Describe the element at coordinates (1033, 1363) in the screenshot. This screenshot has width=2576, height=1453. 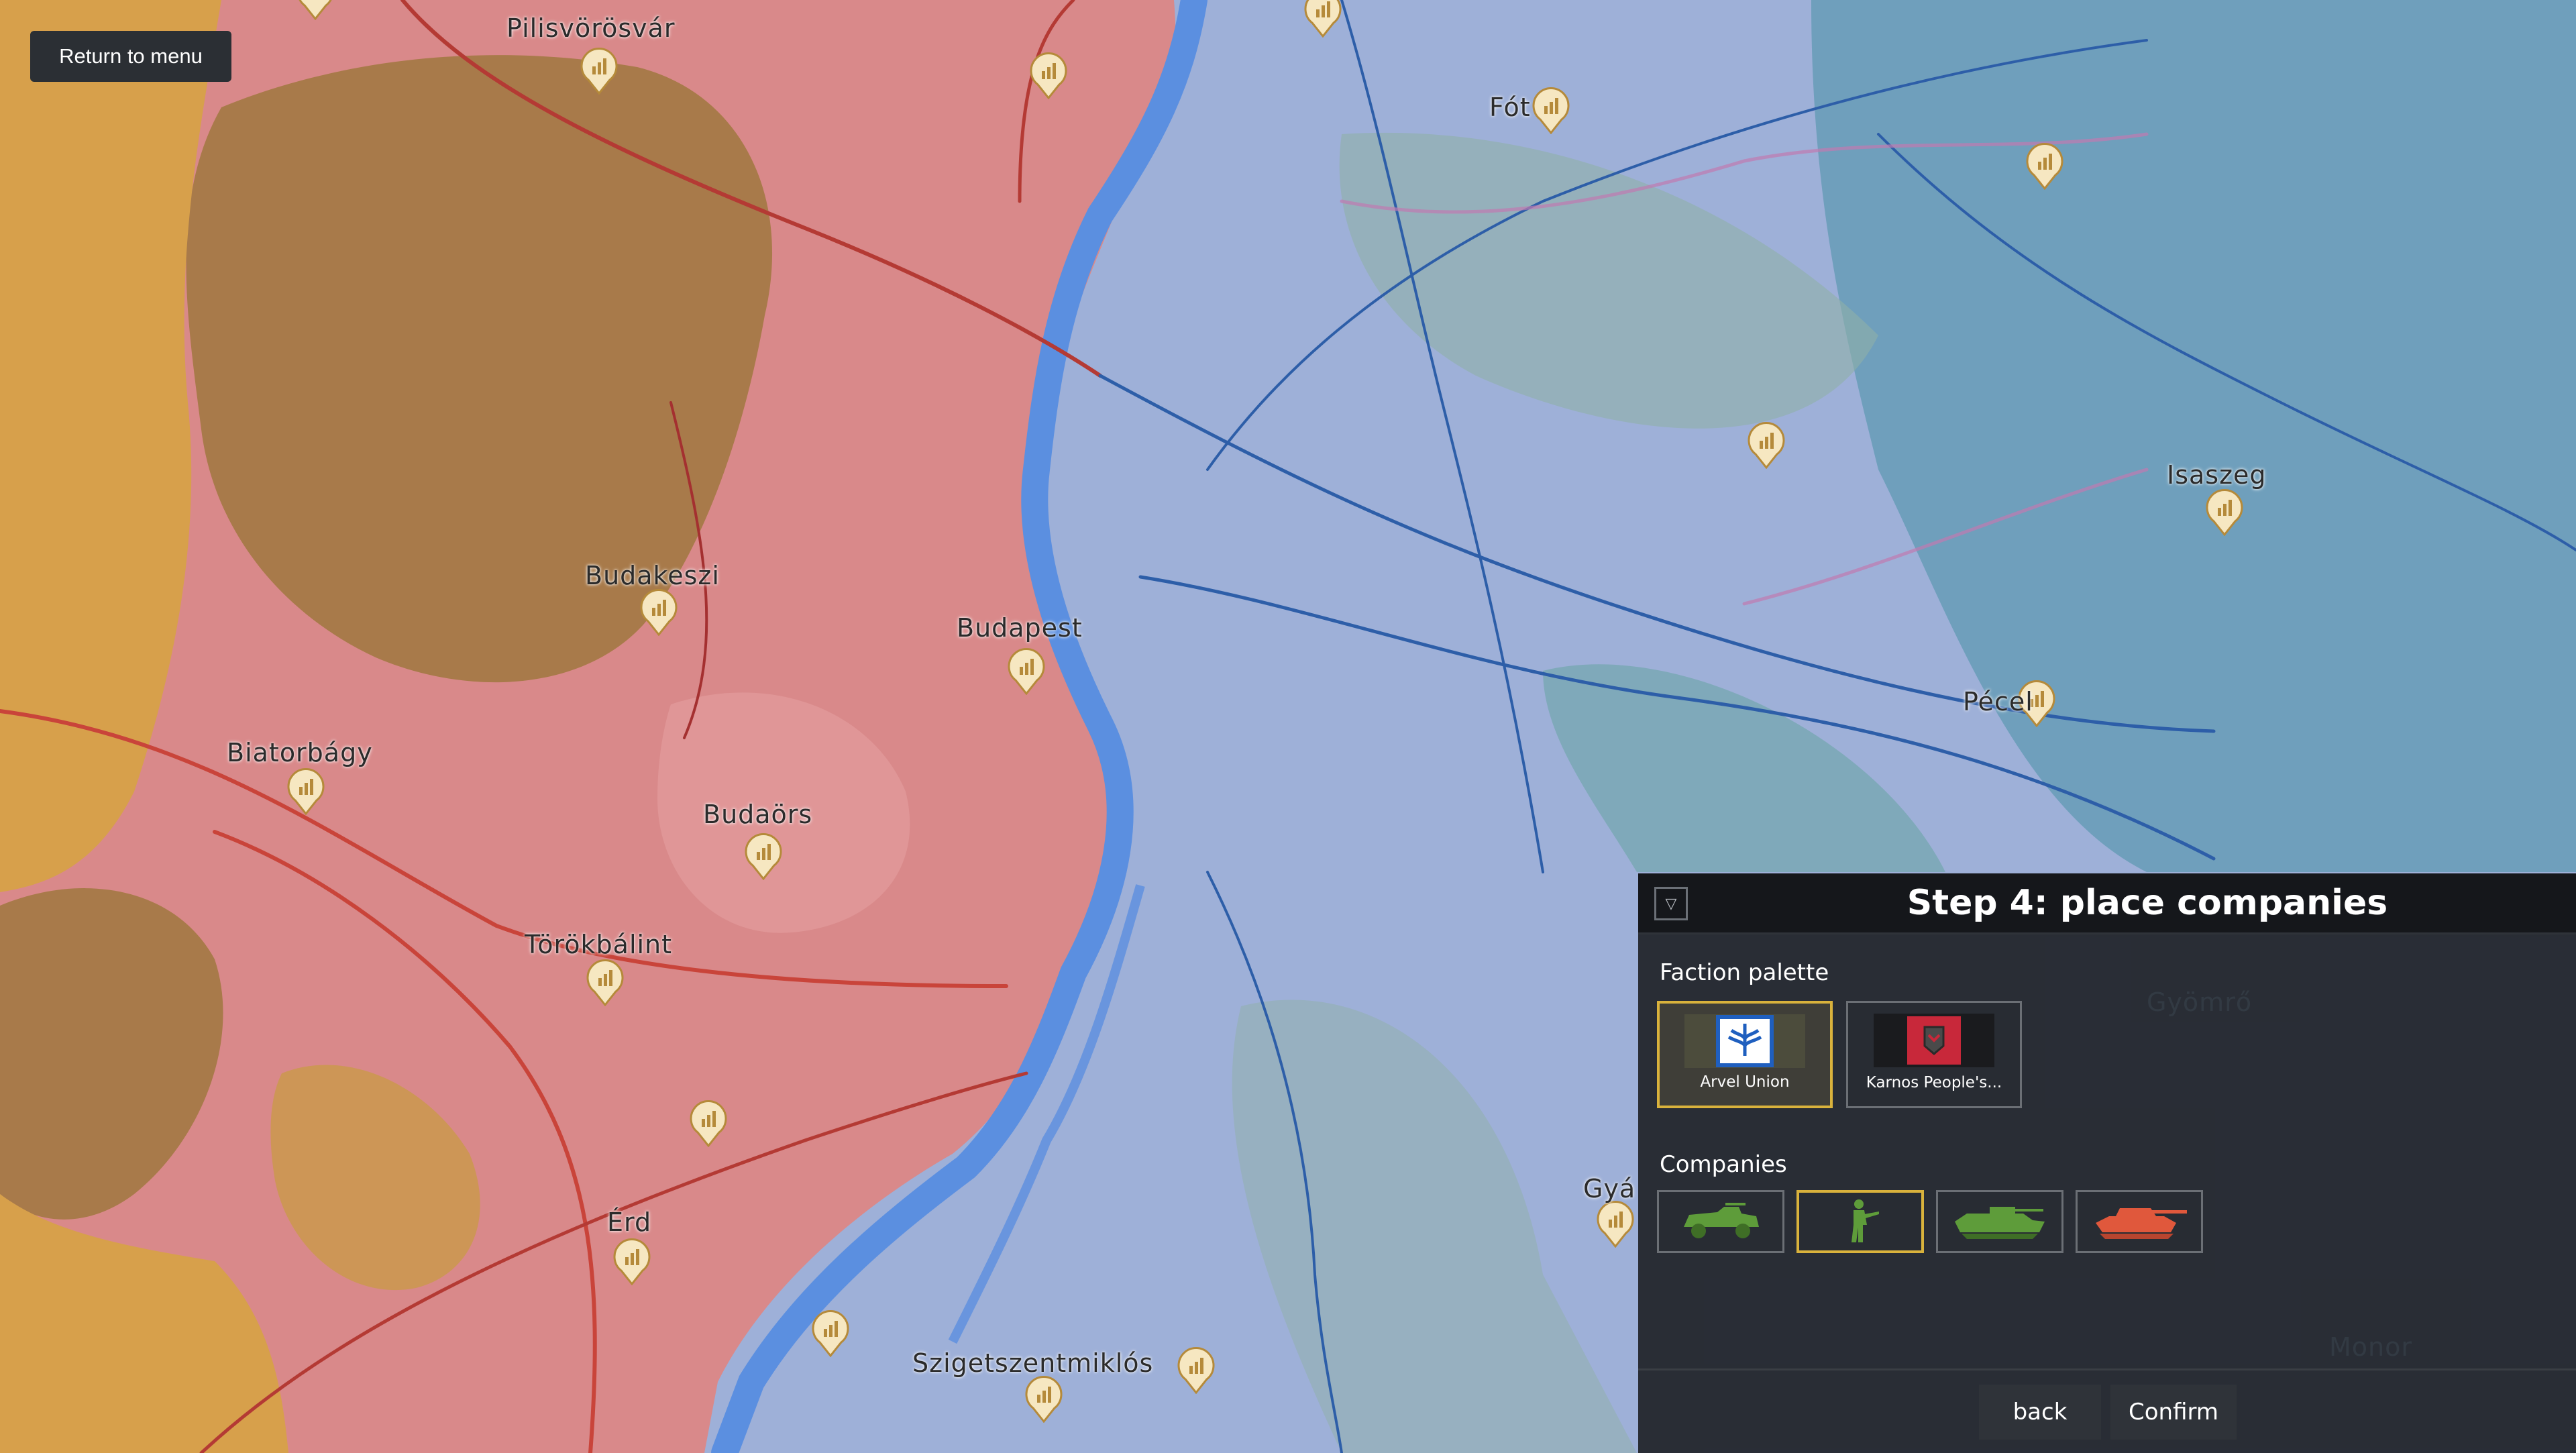
I see `city-label: Szigetszentmiklós` at that location.